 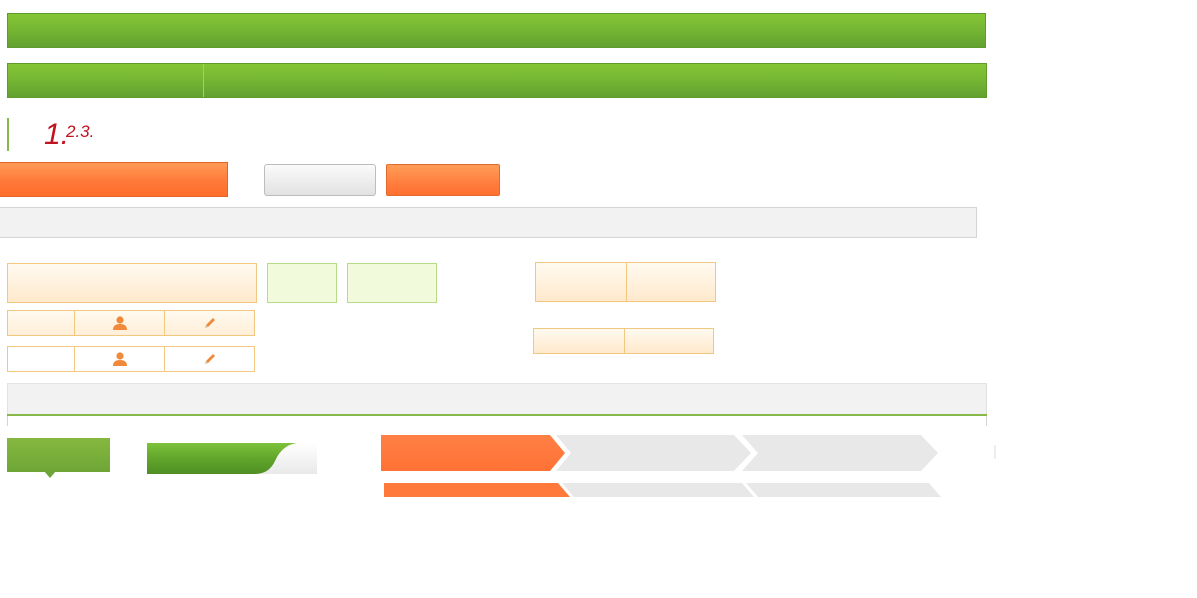 I want to click on split-input-small, so click(x=623, y=341).